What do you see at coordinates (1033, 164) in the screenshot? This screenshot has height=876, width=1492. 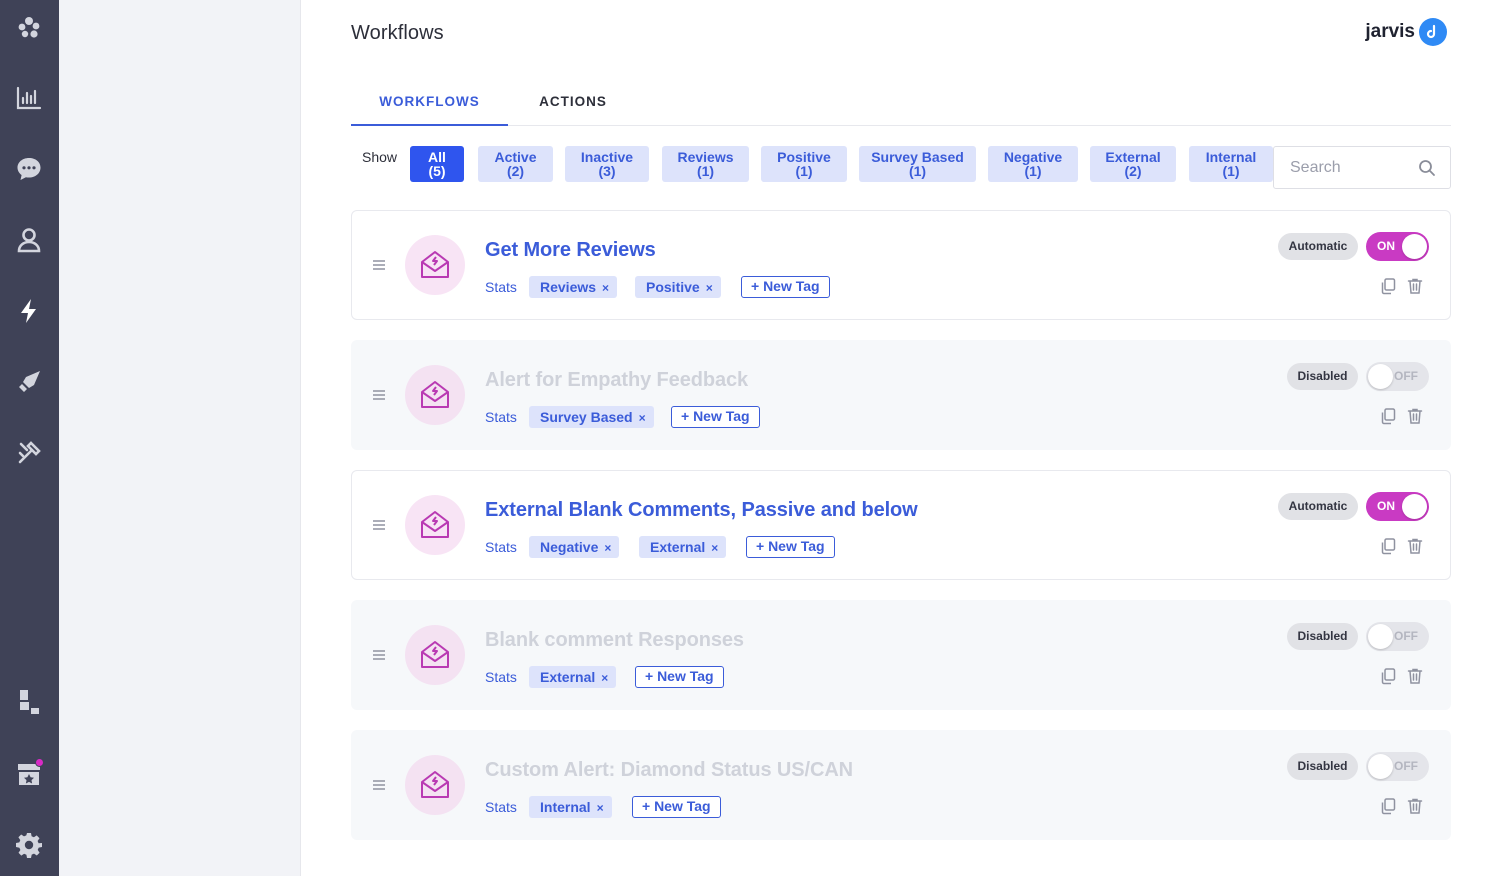 I see `filter-chip-negative: Negative (1)` at bounding box center [1033, 164].